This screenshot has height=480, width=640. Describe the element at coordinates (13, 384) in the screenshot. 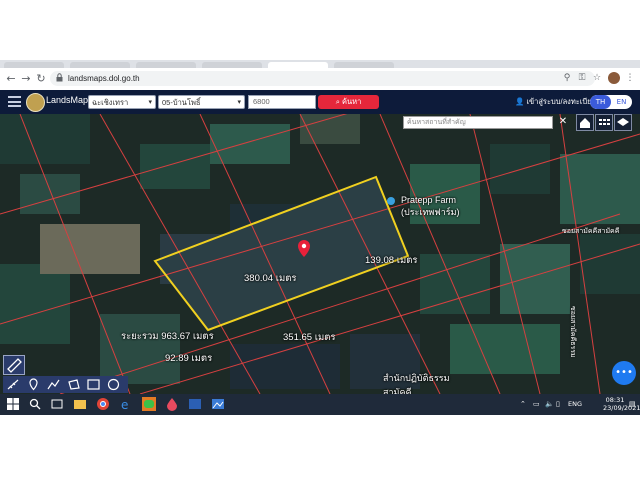

I see `measure-ruler-icon` at that location.